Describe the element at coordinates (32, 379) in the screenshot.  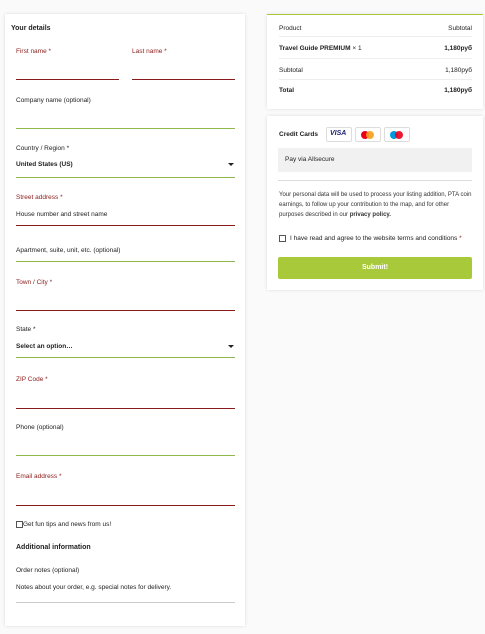
I see `zip-label: ZIP Code *` at that location.